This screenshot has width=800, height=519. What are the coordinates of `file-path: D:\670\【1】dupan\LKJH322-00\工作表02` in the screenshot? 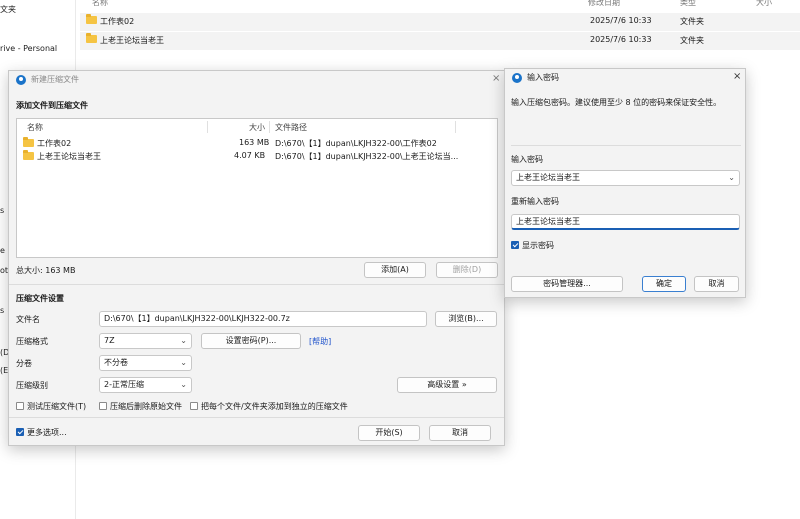 It's located at (356, 143).